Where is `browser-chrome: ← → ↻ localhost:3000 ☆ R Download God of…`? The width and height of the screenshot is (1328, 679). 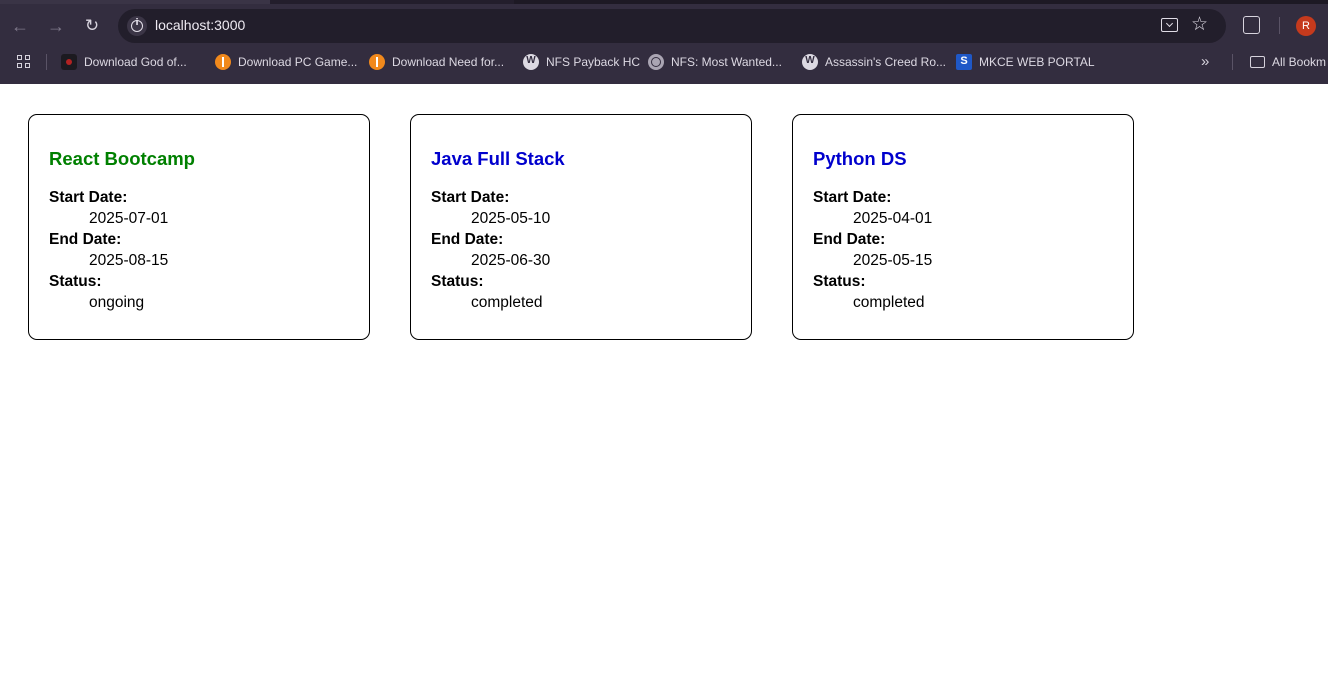
browser-chrome: ← → ↻ localhost:3000 ☆ R Download God of… is located at coordinates (664, 42).